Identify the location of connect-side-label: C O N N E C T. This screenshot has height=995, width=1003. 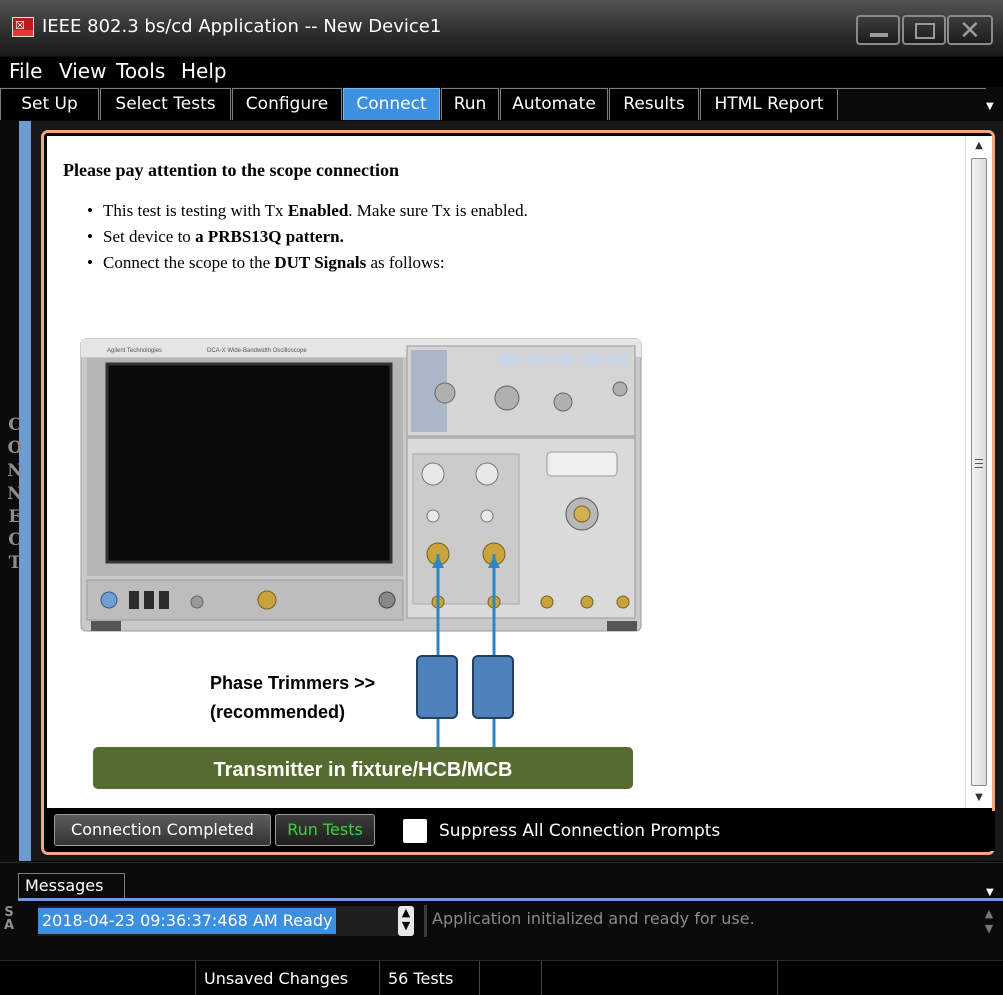
(15, 494).